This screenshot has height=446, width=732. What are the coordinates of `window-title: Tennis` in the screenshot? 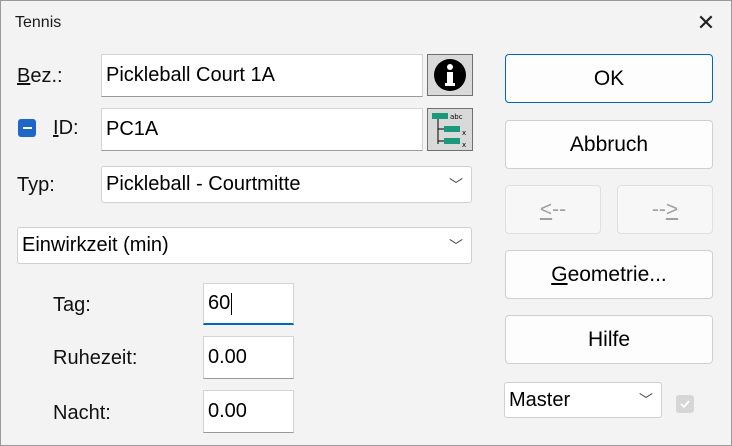 It's located at (38, 22).